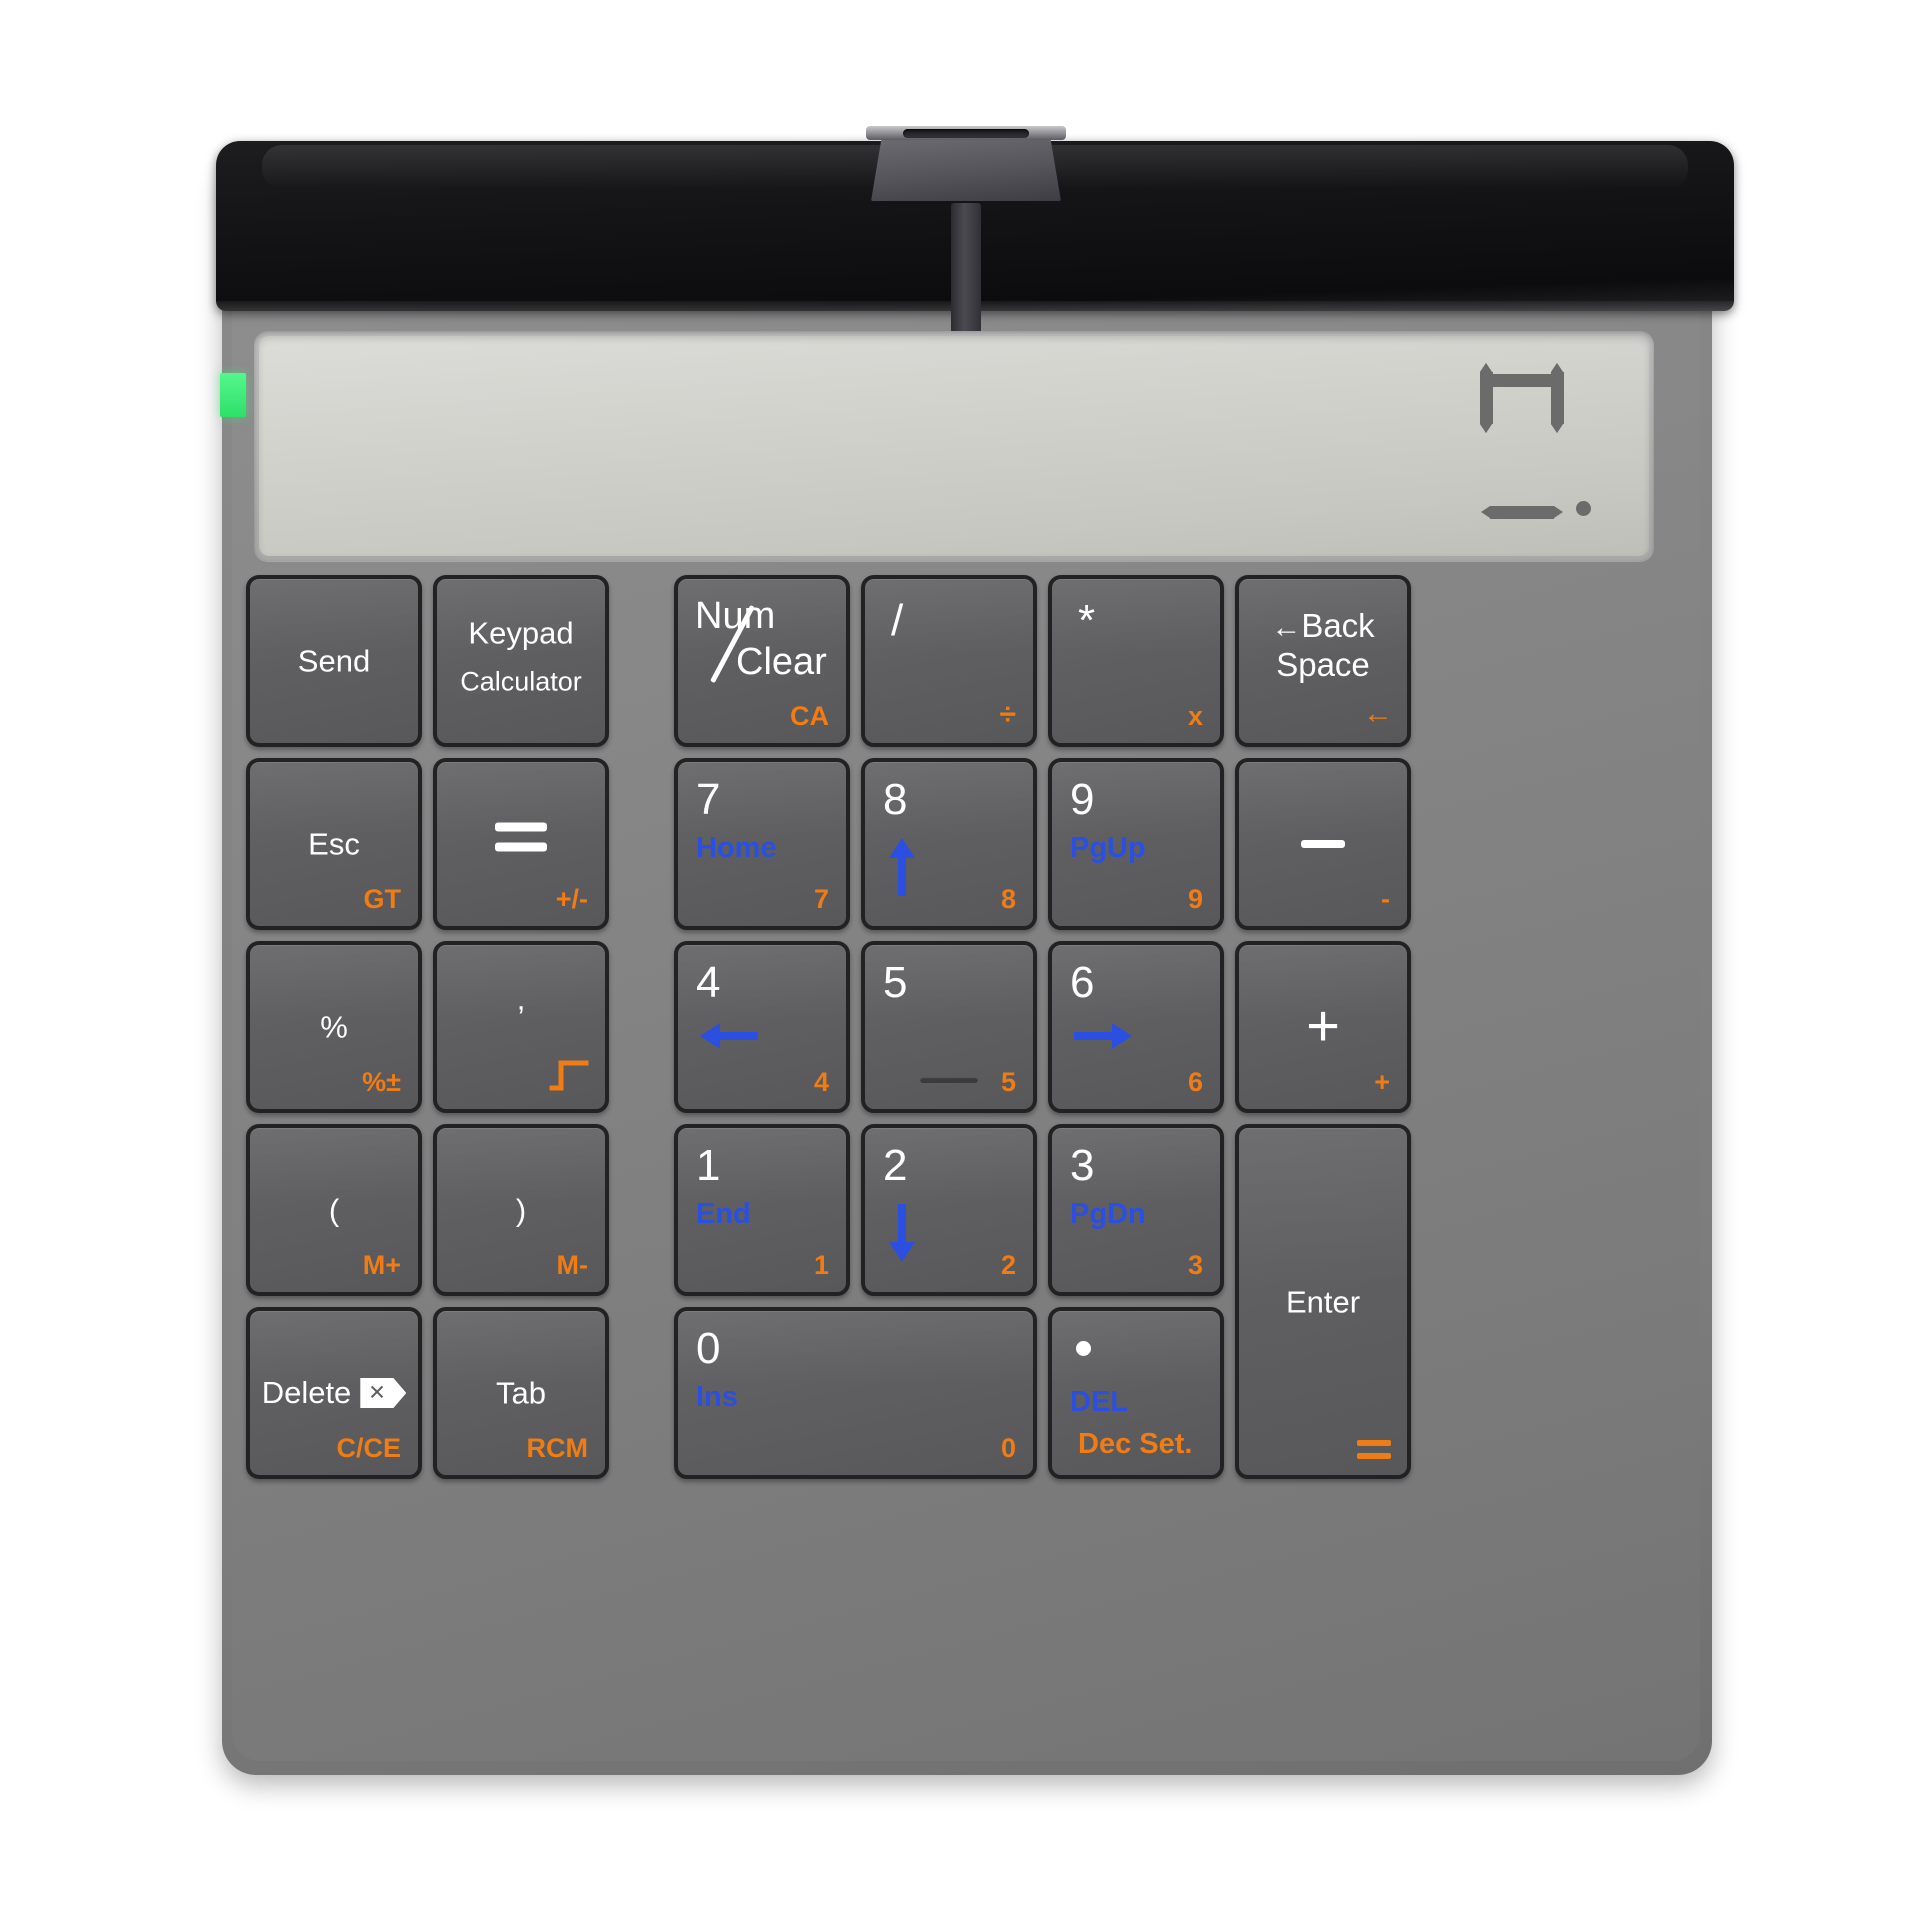 Image resolution: width=1919 pixels, height=1919 pixels. What do you see at coordinates (1195, 716) in the screenshot?
I see `key-multiply-alt: x` at bounding box center [1195, 716].